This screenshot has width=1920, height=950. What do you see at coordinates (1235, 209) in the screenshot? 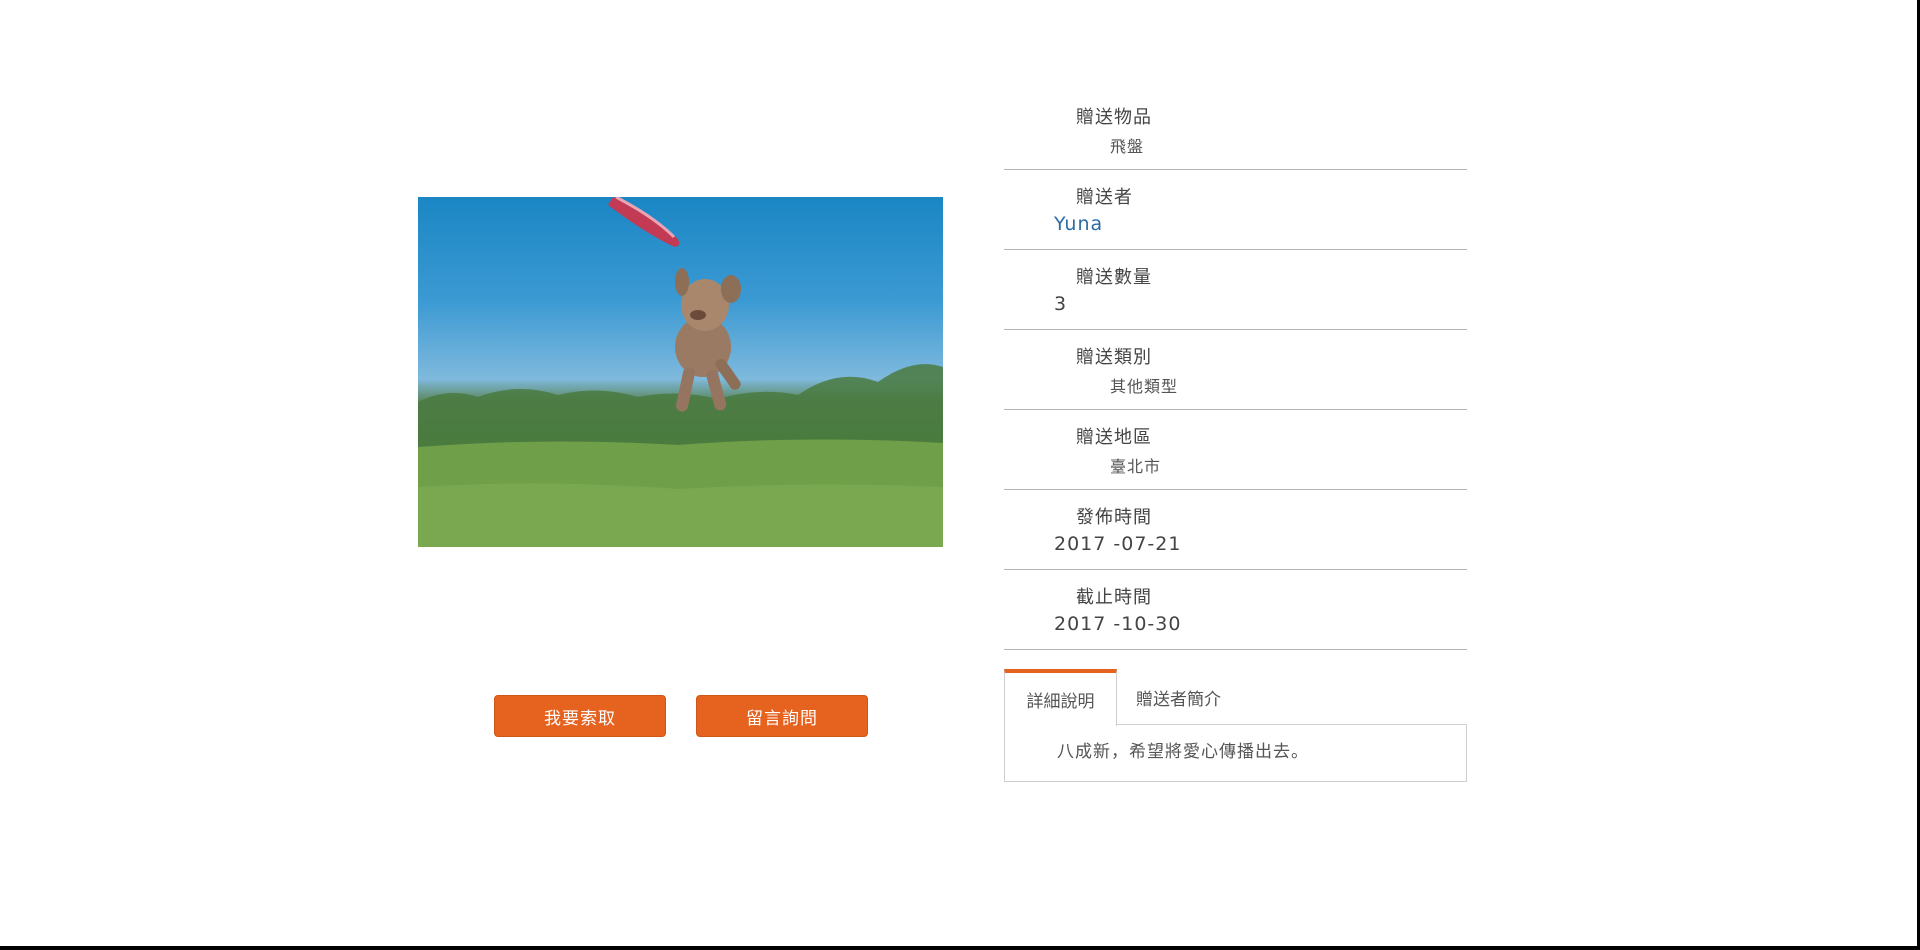
I see `detail-giver: 贈送者 Yuna` at bounding box center [1235, 209].